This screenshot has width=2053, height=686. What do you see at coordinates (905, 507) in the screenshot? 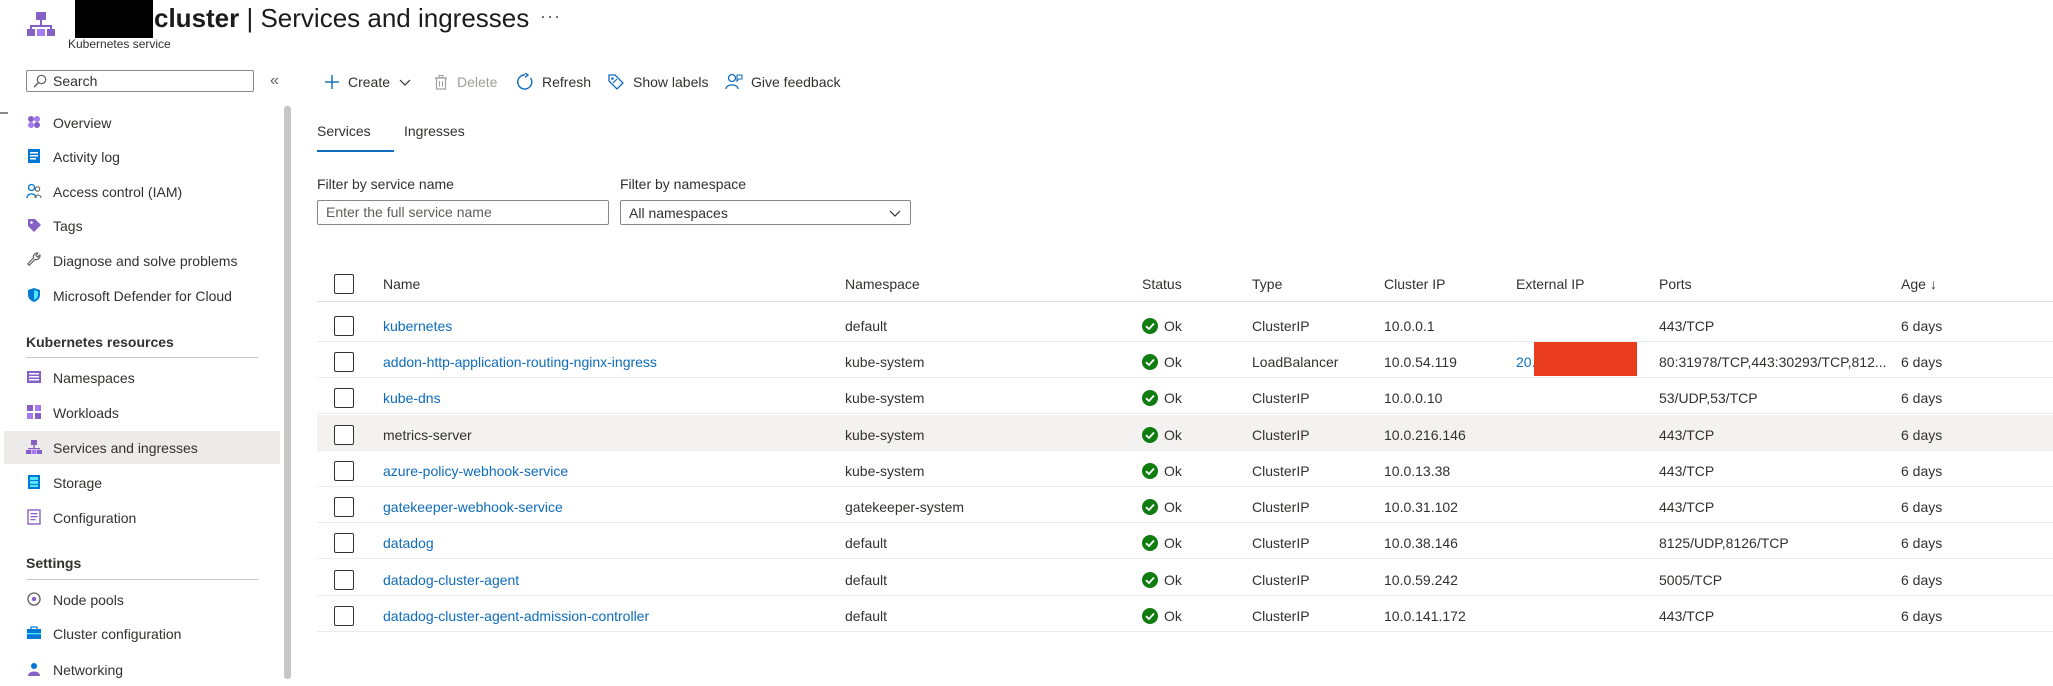
I see `namespace-cell: gatekeeper-system` at bounding box center [905, 507].